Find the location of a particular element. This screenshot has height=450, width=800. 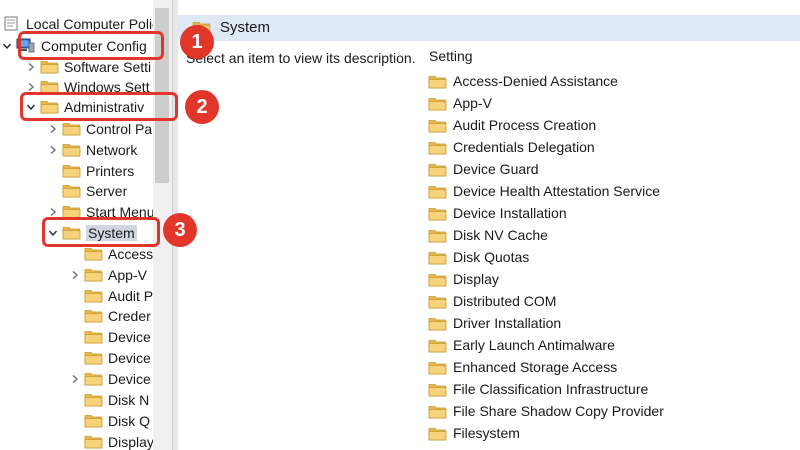

step-badge-2: 2 is located at coordinates (202, 107).